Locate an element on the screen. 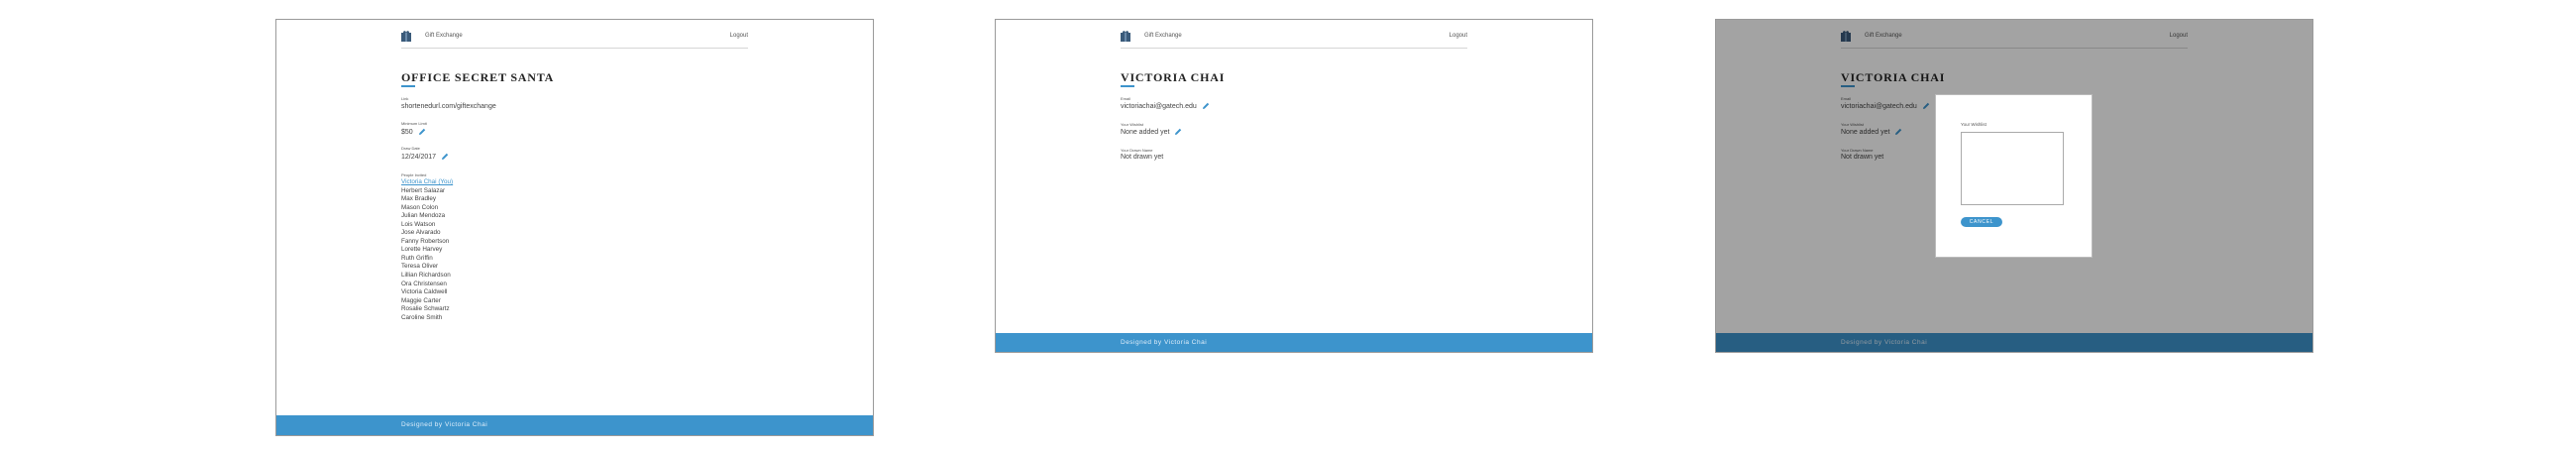  list-item: Victoria Caldwell is located at coordinates (424, 292).